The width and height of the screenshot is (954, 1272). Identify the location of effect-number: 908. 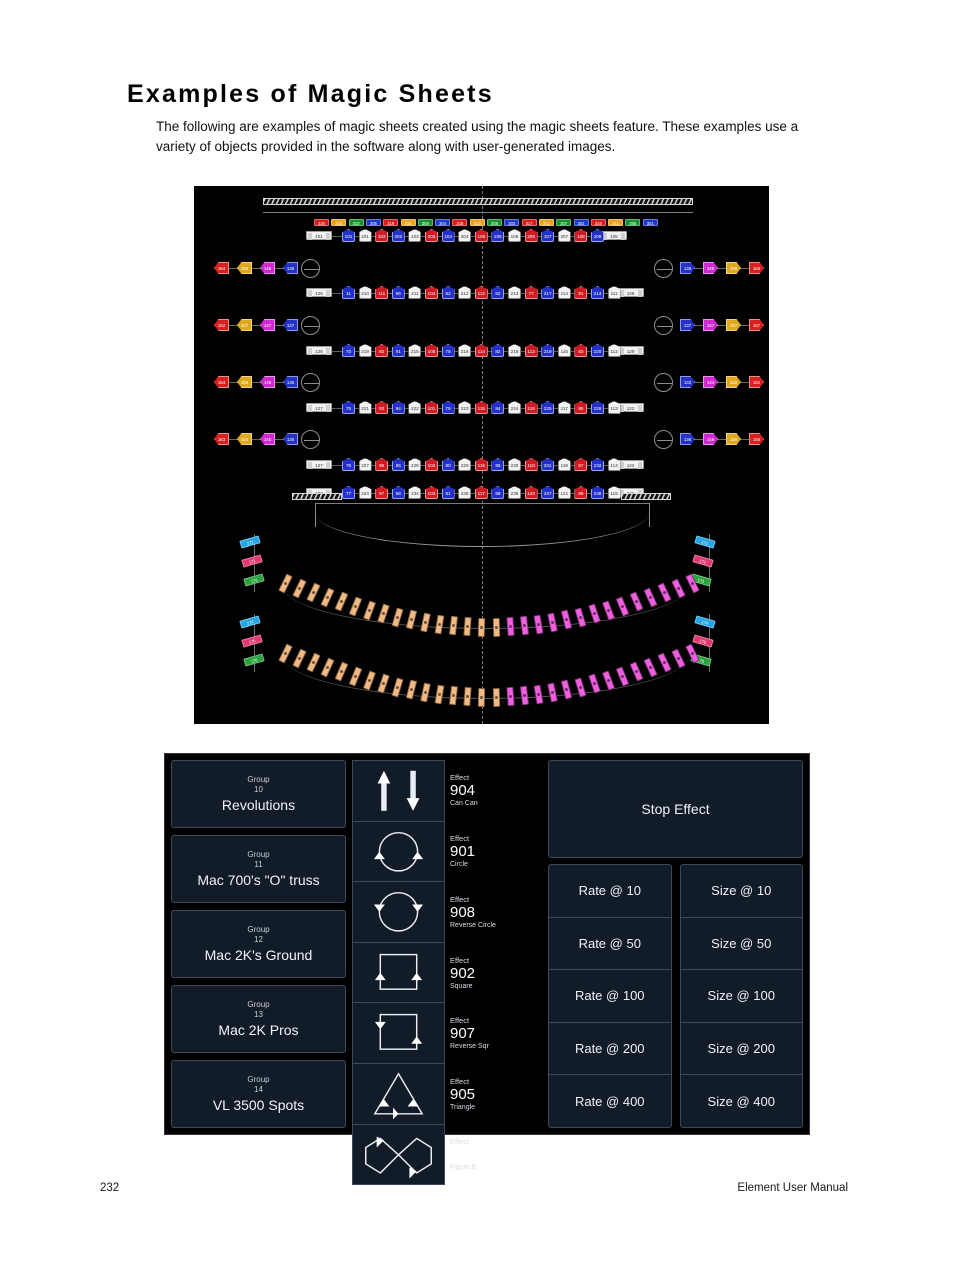
(463, 912).